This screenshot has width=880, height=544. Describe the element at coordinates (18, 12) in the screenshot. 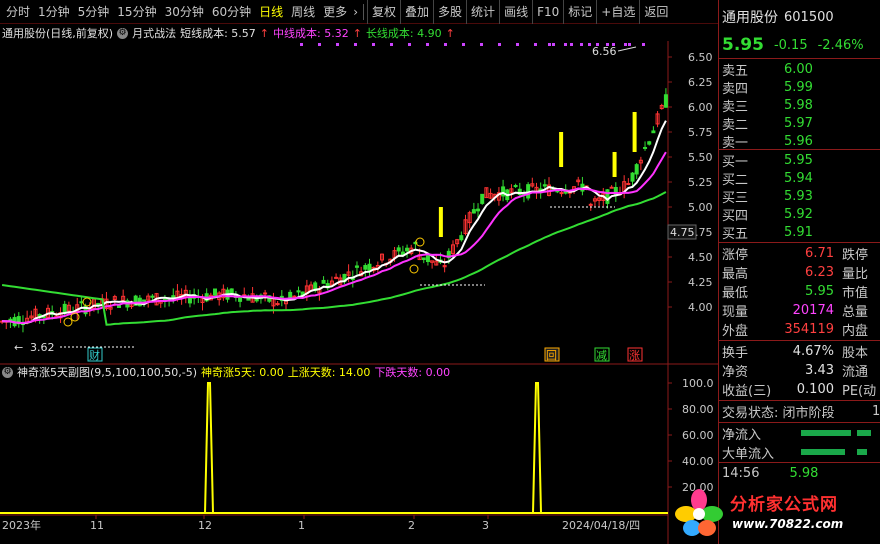

I see `period-0: 分时` at that location.